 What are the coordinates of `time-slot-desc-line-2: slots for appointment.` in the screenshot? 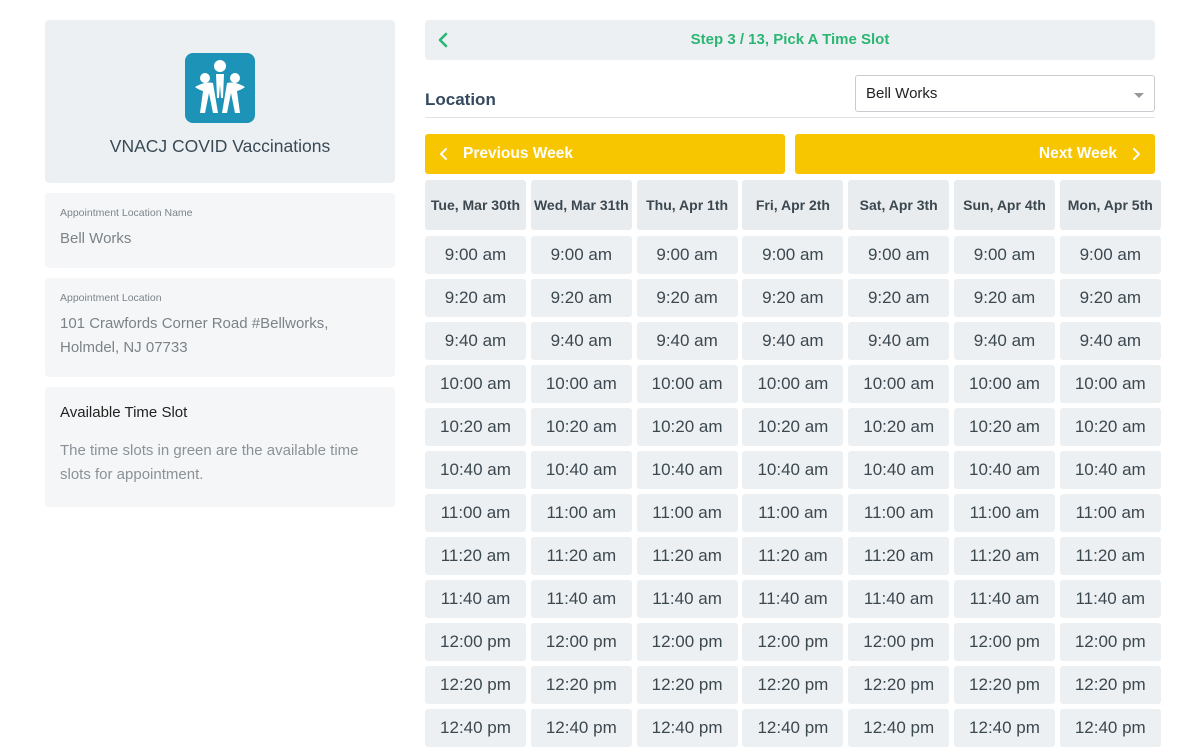 It's located at (132, 474).